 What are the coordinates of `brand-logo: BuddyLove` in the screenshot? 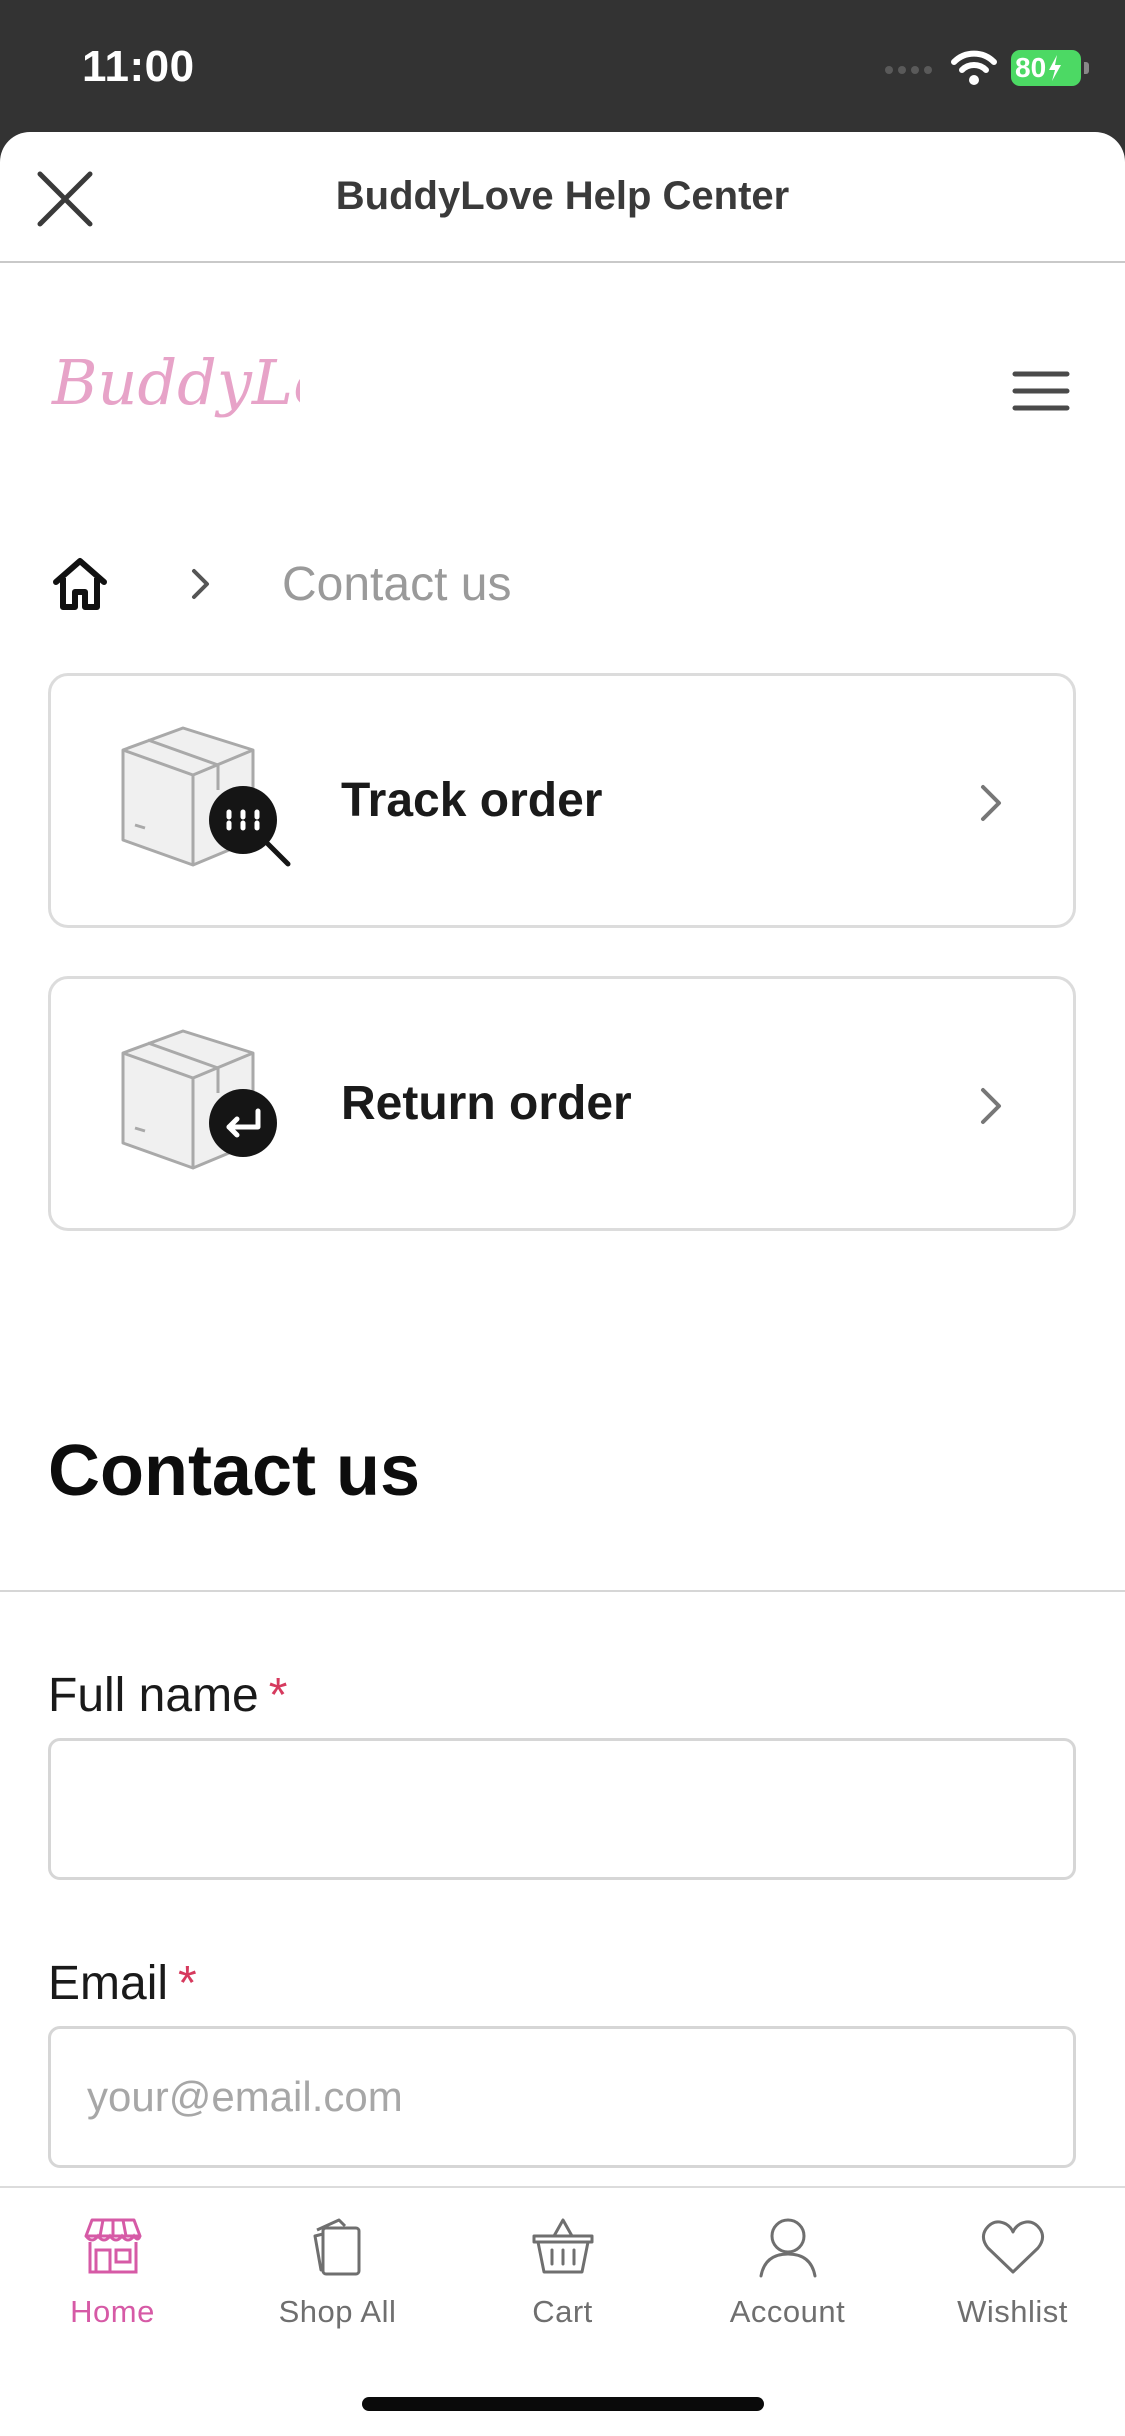 It's located at (226, 387).